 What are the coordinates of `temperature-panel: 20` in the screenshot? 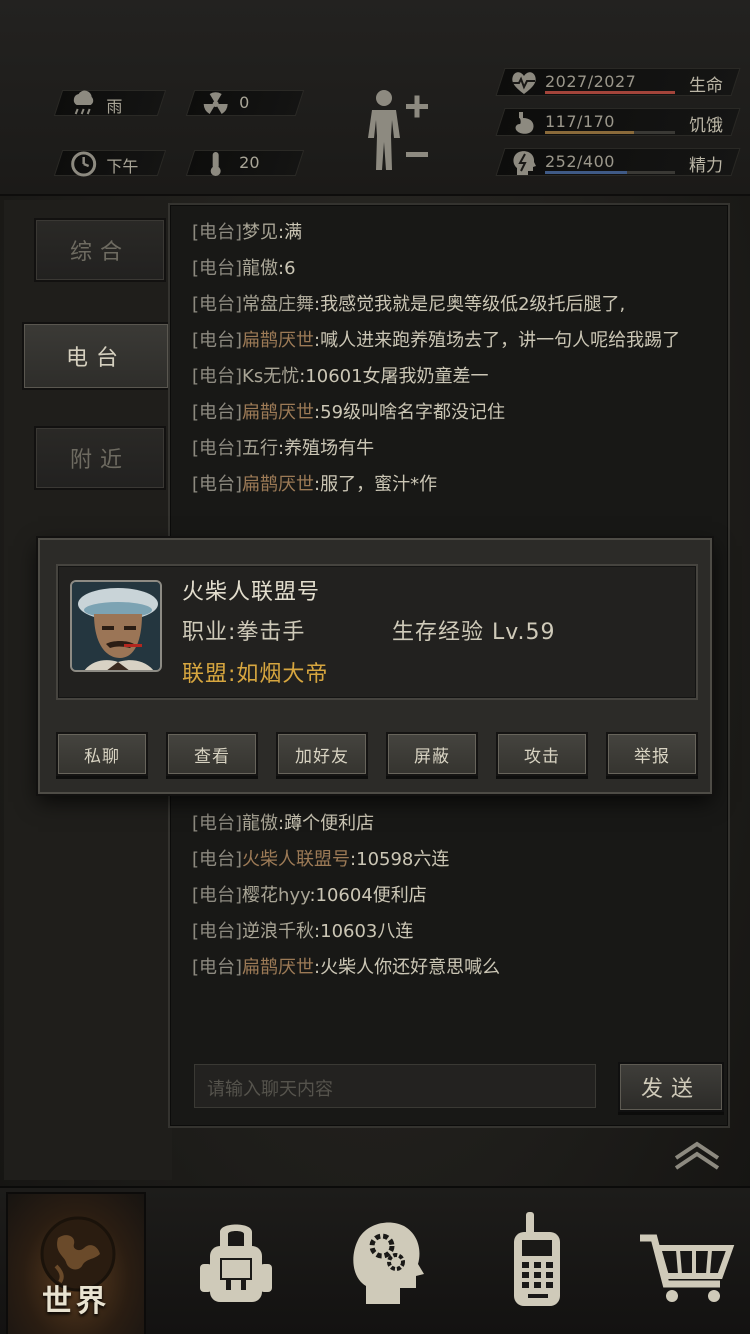 It's located at (245, 163).